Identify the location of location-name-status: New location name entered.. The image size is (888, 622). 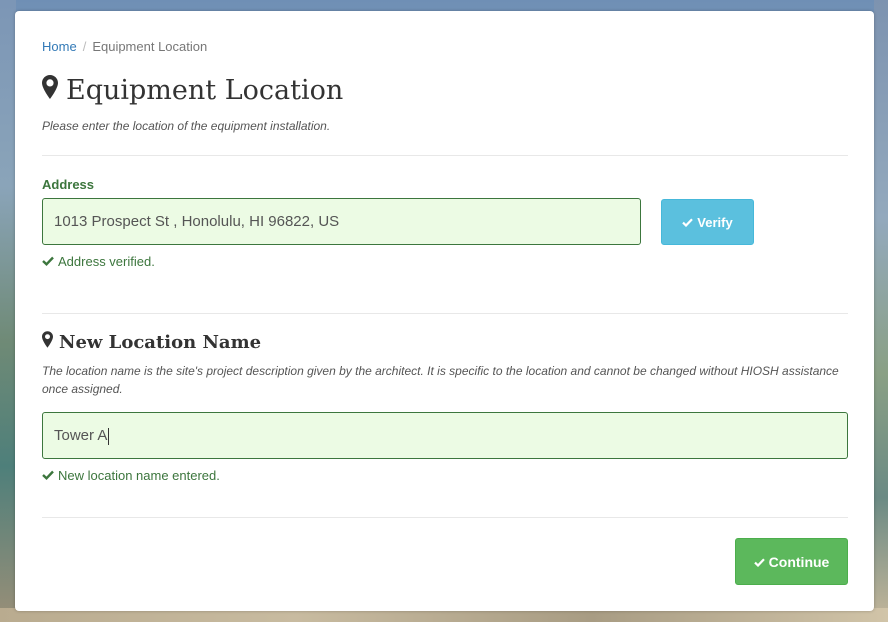
(131, 475).